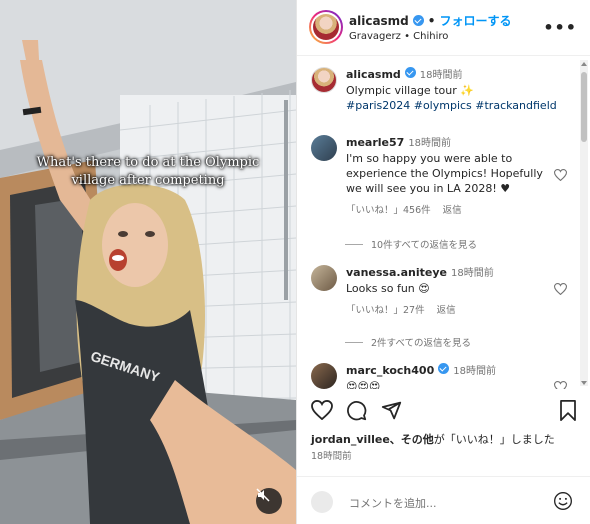 This screenshot has width=590, height=524. Describe the element at coordinates (424, 245) in the screenshot. I see `view-replies-label: 10件すべての返信を見る` at that location.